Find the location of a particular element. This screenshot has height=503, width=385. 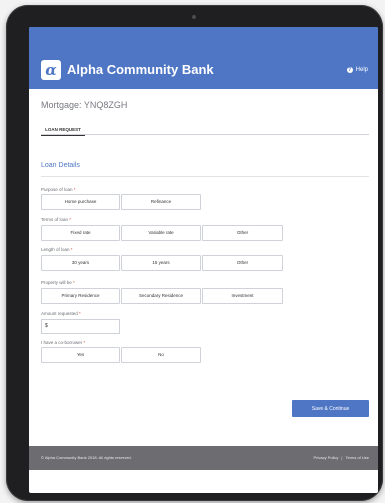

purpose-label: Purpose of loan * is located at coordinates (58, 189).